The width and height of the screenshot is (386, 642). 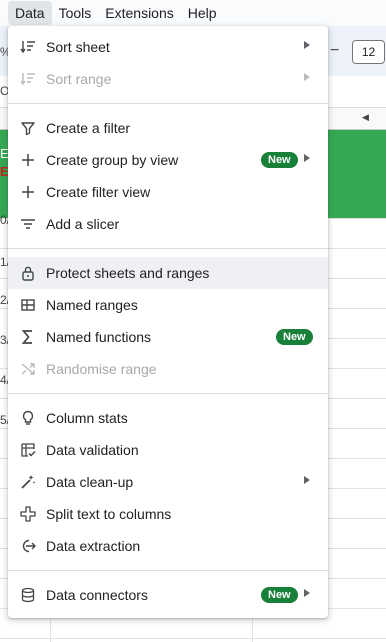 What do you see at coordinates (168, 595) in the screenshot?
I see `menu-item-data-connectors: Data connectors New` at bounding box center [168, 595].